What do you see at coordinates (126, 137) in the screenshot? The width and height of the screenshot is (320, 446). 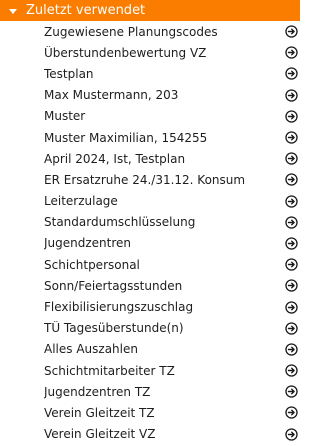 I see `list-item-label: Muster Maximilian, 154255` at bounding box center [126, 137].